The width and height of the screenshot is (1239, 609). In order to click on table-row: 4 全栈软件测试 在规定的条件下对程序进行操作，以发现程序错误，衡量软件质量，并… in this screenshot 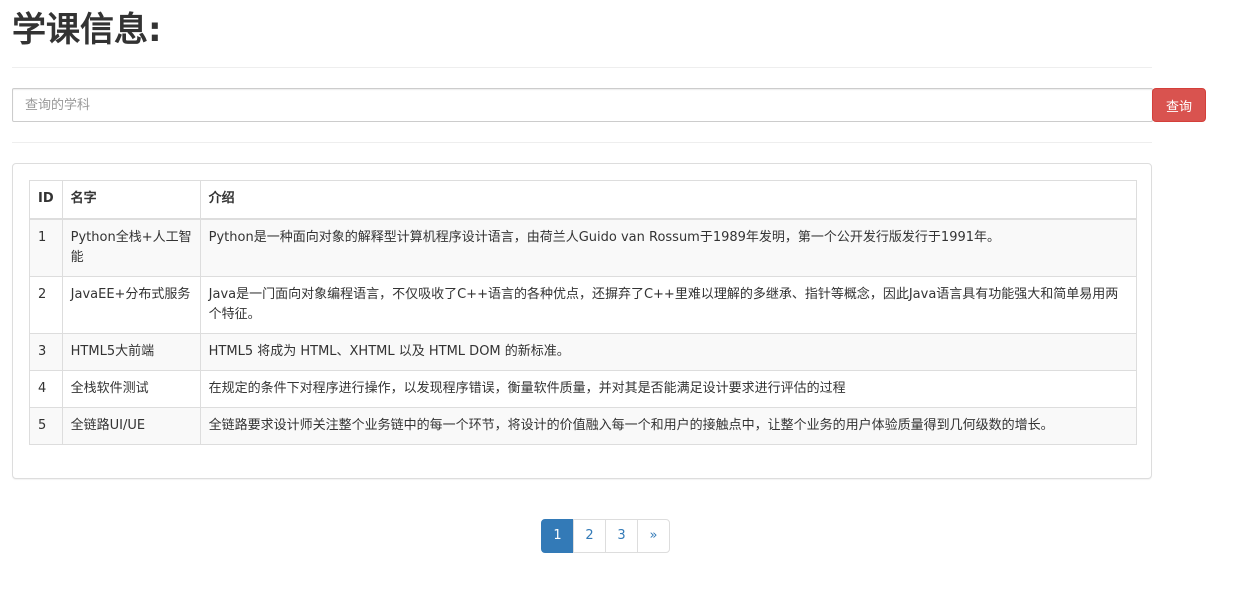, I will do `click(583, 388)`.